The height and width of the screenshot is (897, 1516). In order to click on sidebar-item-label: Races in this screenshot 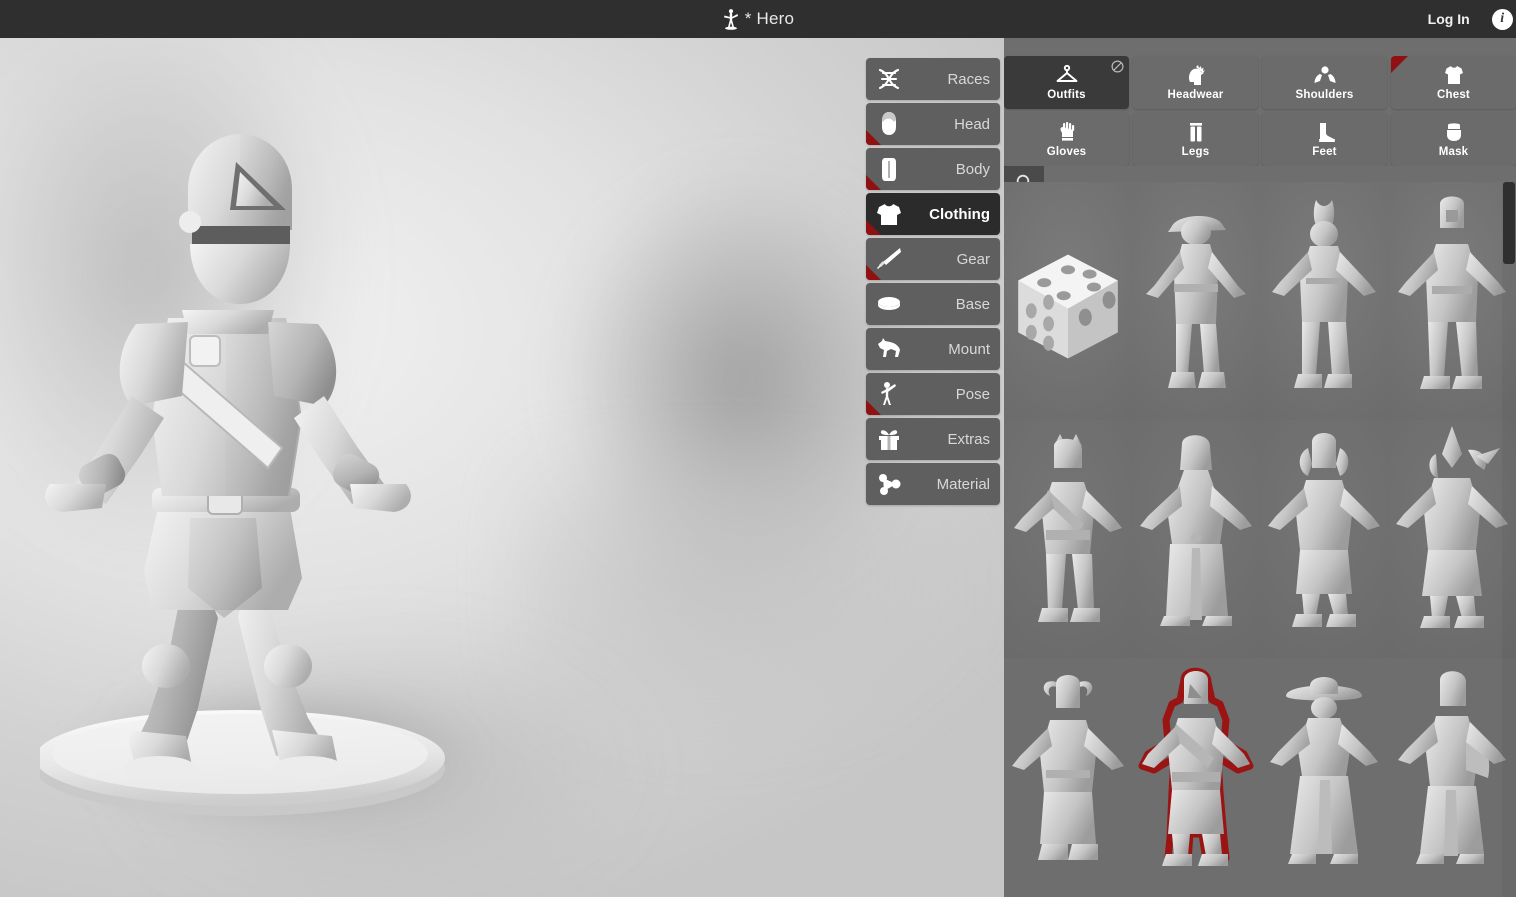, I will do `click(968, 79)`.